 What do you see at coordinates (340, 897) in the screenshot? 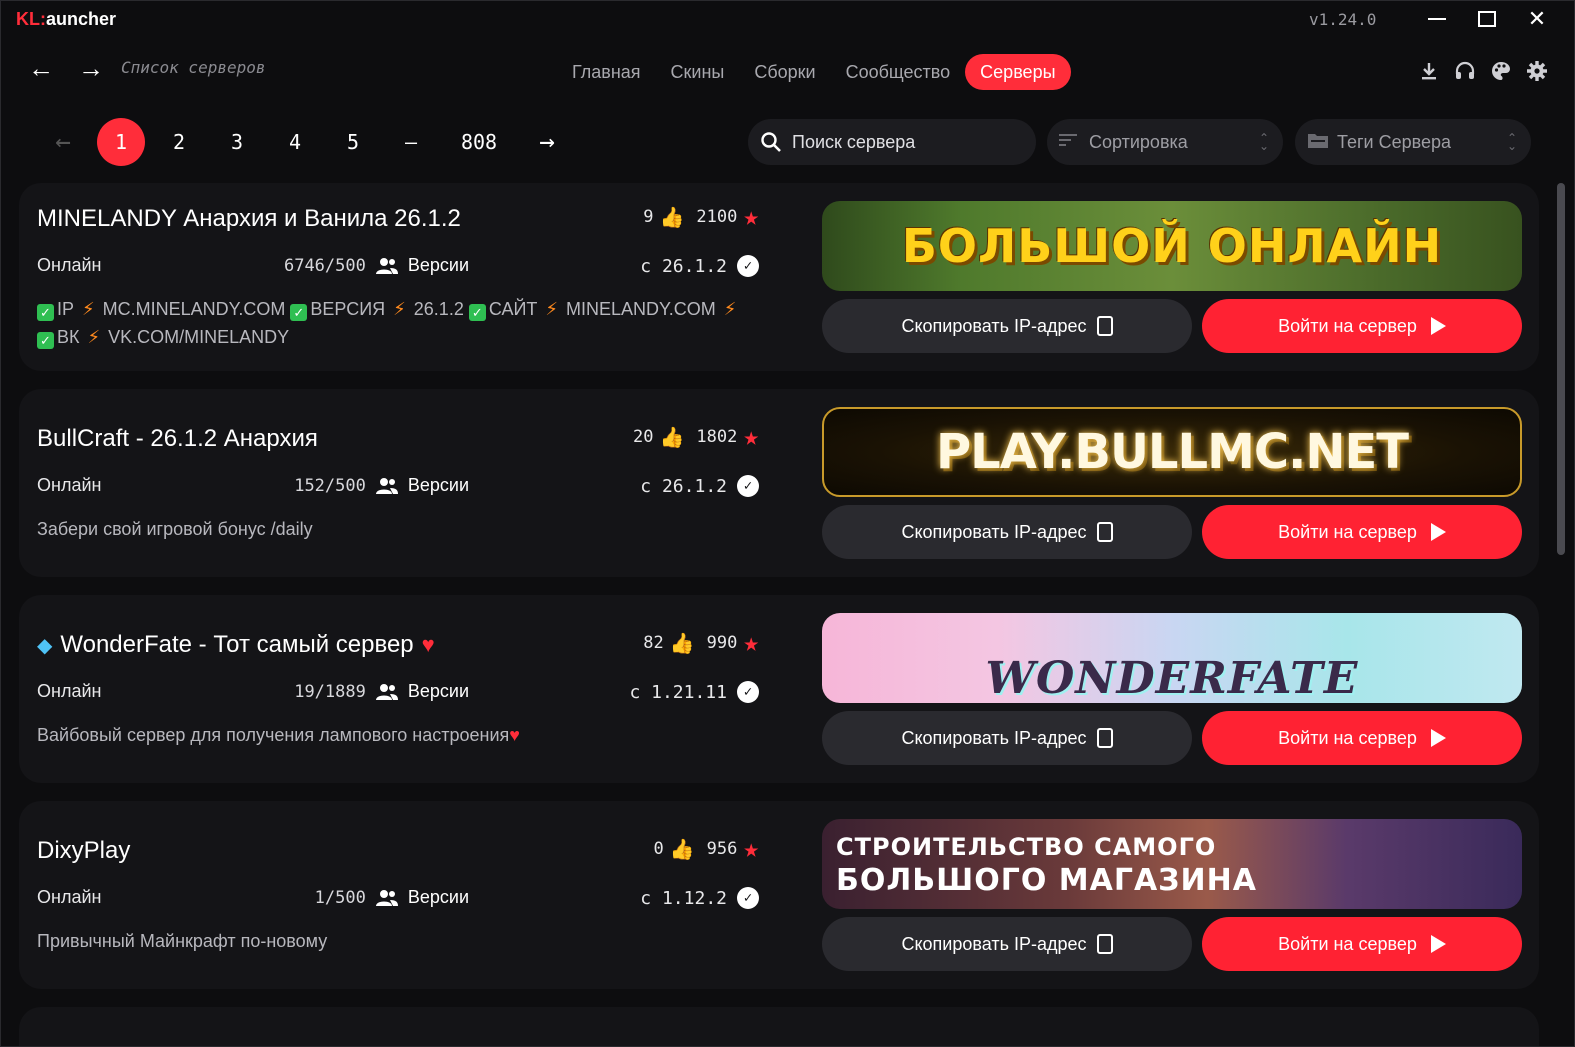
I see `players-count: 1/500` at bounding box center [340, 897].